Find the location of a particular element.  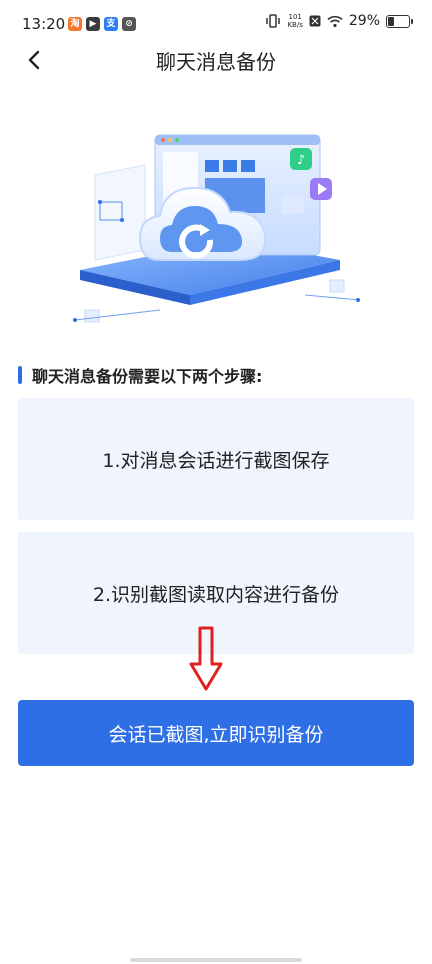

down-arrow-icon is located at coordinates (206, 658).